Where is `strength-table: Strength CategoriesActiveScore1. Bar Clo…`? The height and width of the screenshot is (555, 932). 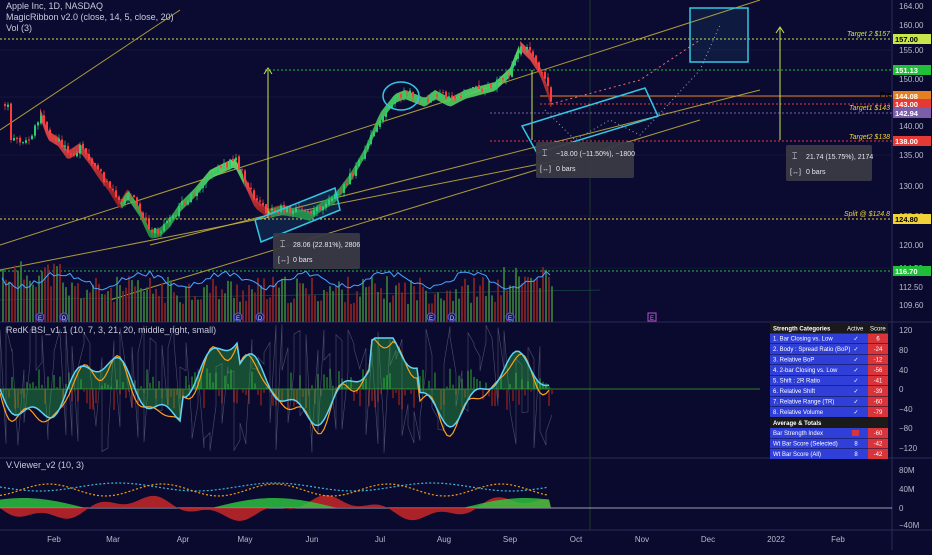
strength-table: Strength CategoriesActiveScore1. Bar Clo… is located at coordinates (829, 391).